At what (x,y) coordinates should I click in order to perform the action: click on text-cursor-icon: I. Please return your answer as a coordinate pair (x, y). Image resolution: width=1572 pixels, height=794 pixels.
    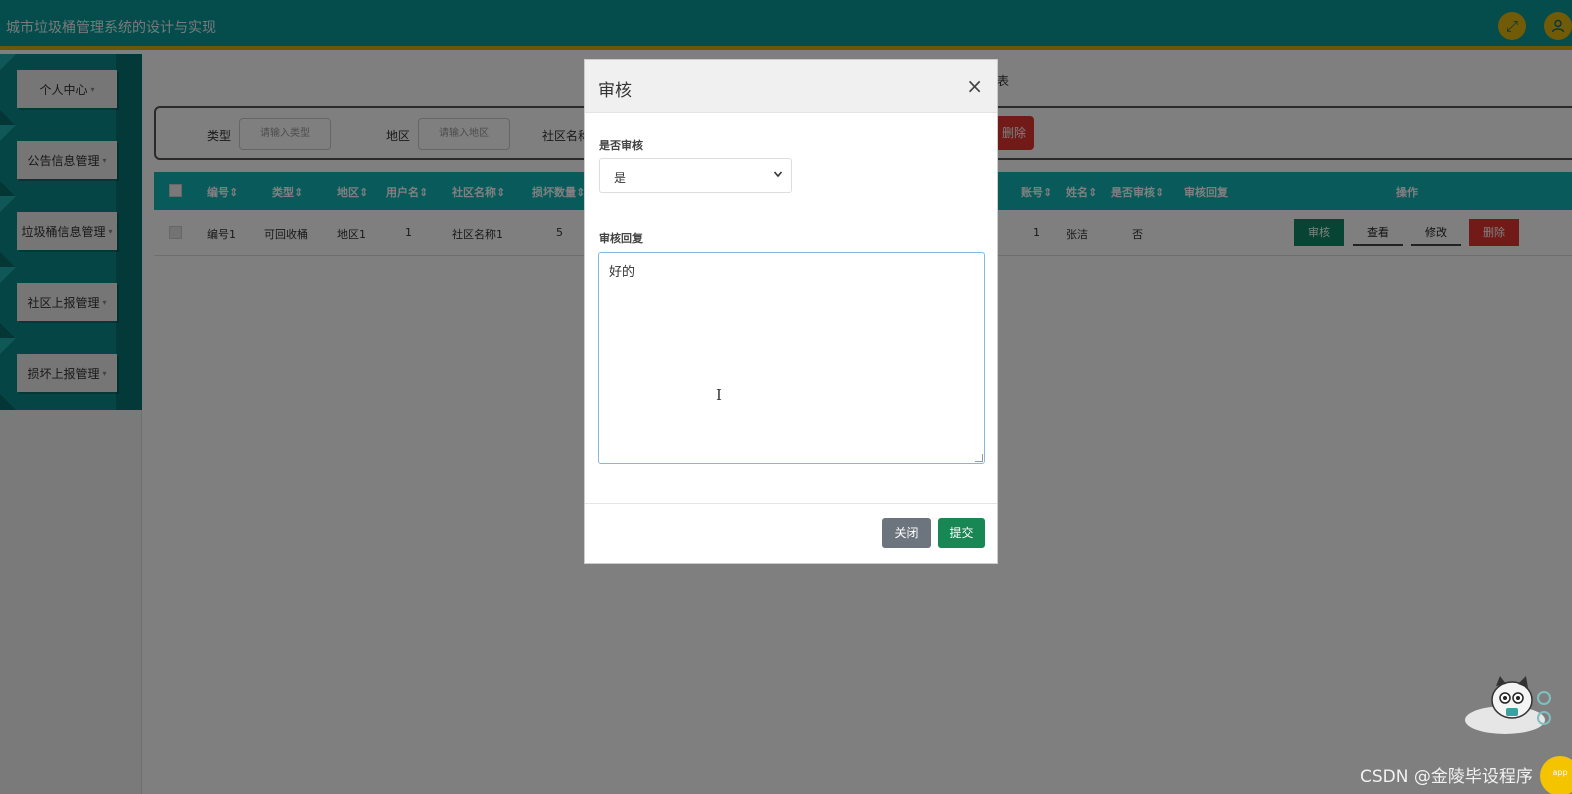
    Looking at the image, I should click on (719, 395).